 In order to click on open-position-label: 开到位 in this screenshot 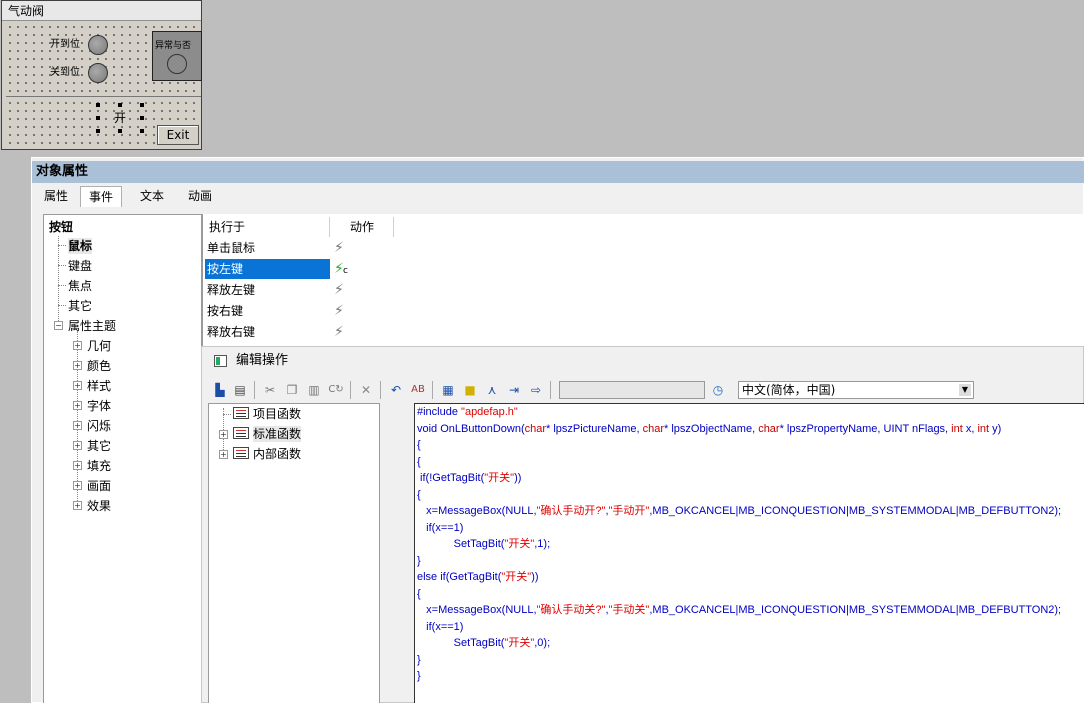, I will do `click(65, 44)`.